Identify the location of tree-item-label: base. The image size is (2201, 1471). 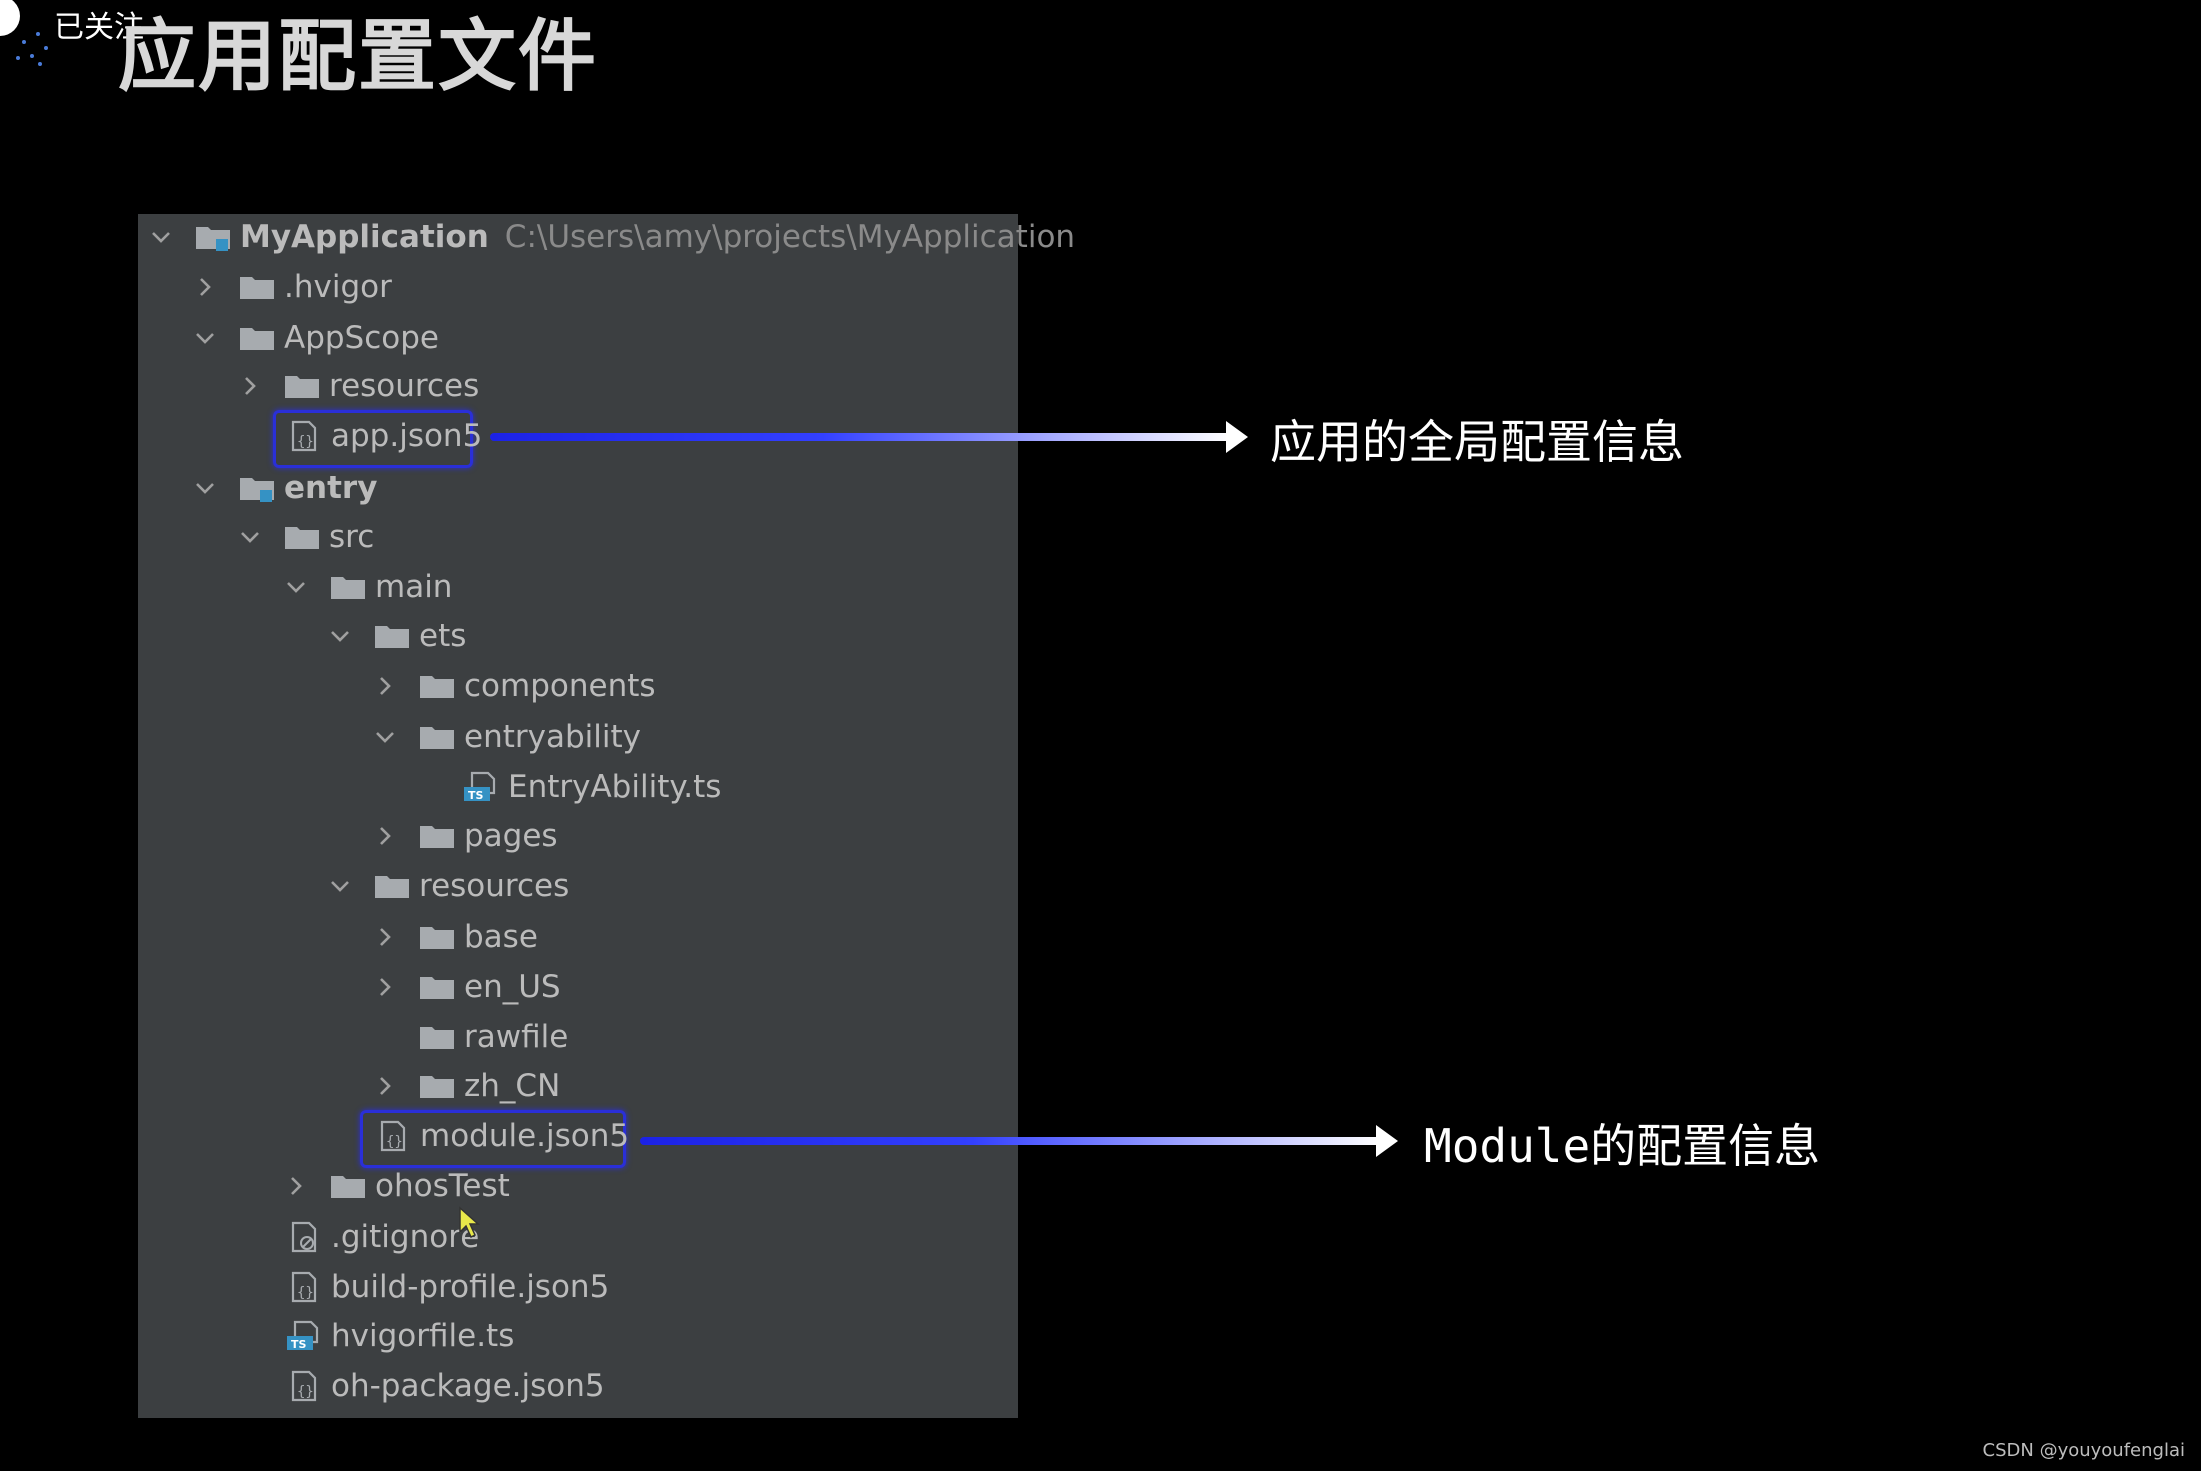
(501, 937).